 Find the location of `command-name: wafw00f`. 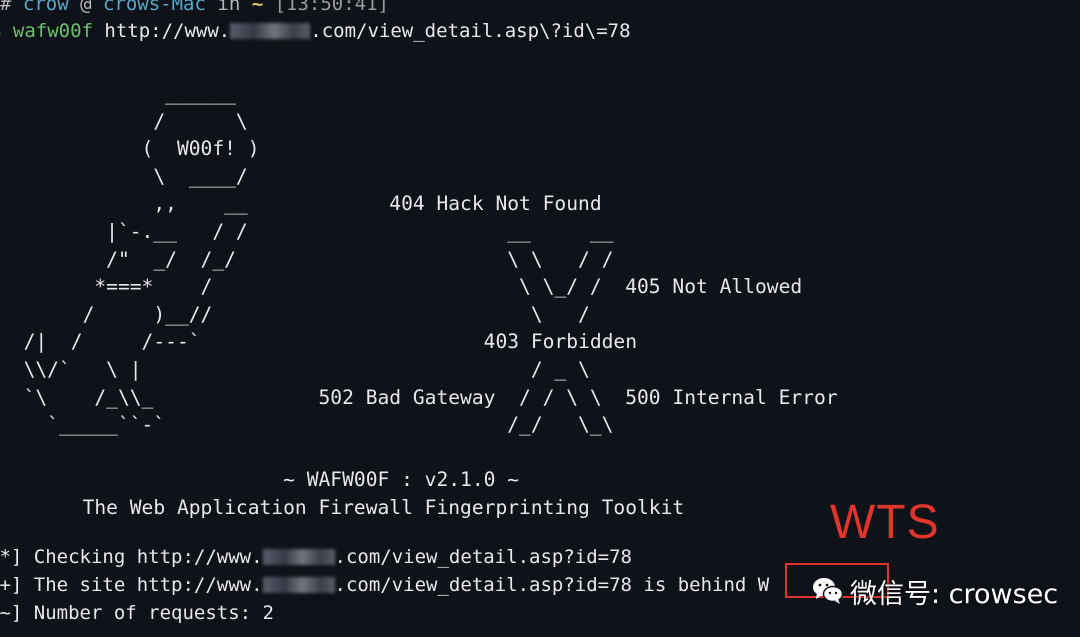

command-name: wafw00f is located at coordinates (52, 31).